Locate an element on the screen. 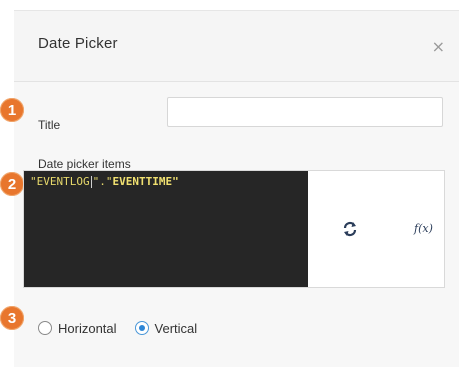  orientation-radio-group: Horizontal Vertical is located at coordinates (126, 328).